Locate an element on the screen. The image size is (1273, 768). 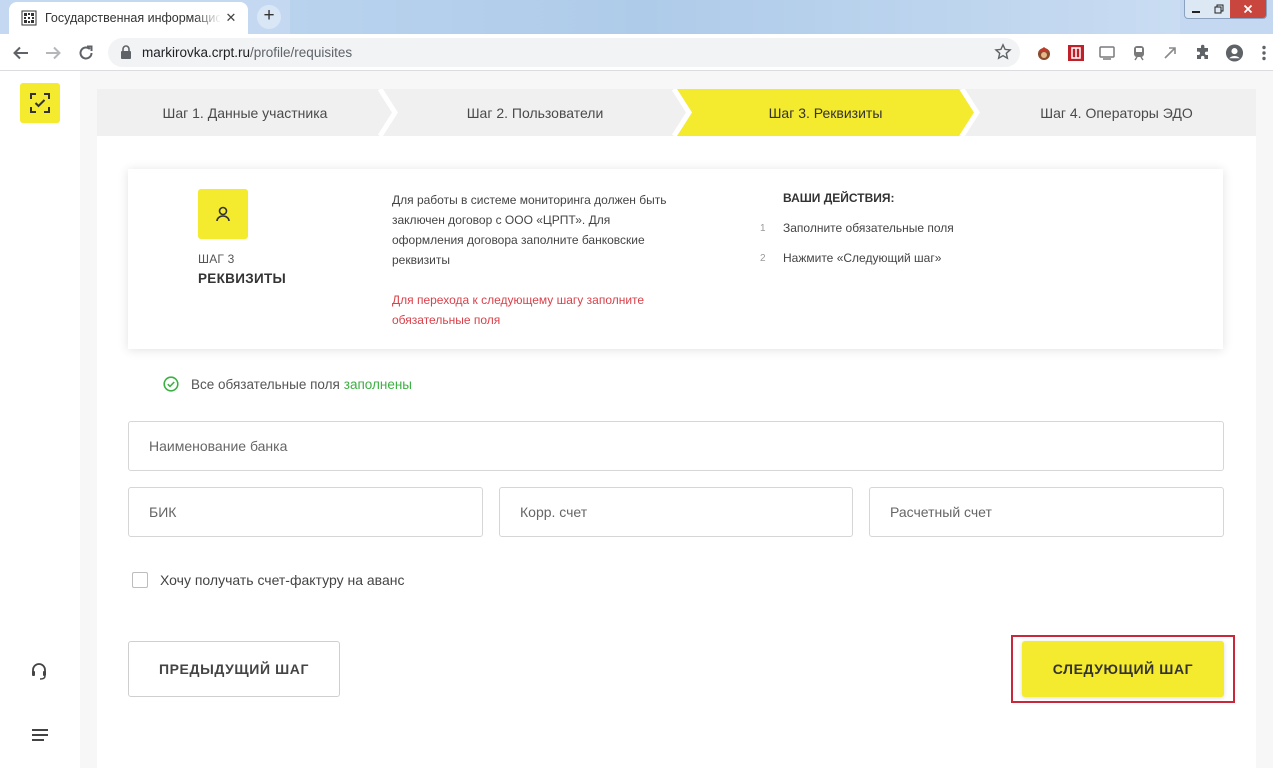
forward-button is located at coordinates (53, 53).